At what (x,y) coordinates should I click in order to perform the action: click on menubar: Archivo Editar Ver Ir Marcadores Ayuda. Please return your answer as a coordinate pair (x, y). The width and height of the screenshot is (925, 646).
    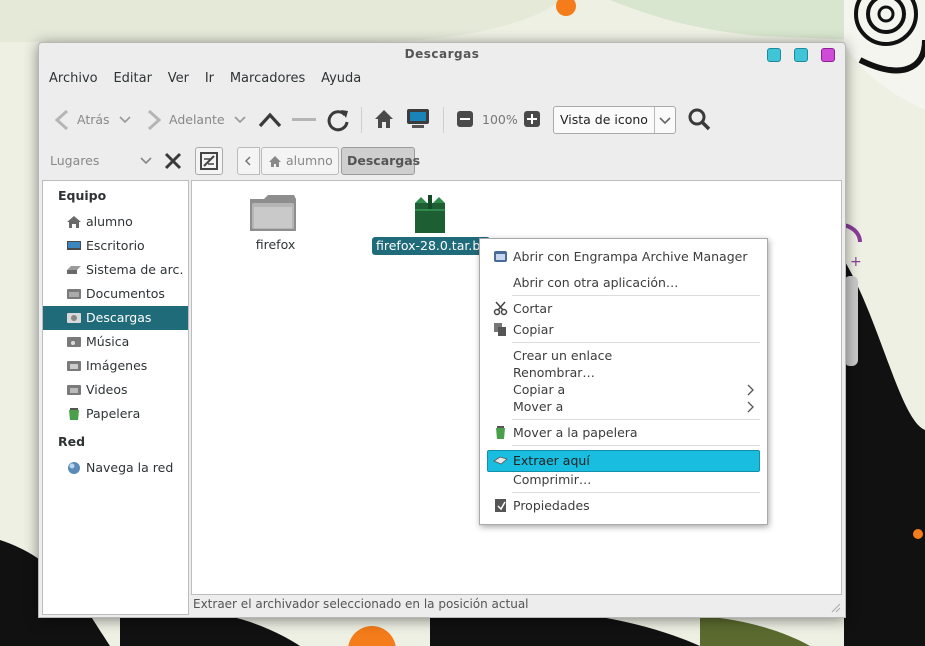
    Looking at the image, I should click on (211, 81).